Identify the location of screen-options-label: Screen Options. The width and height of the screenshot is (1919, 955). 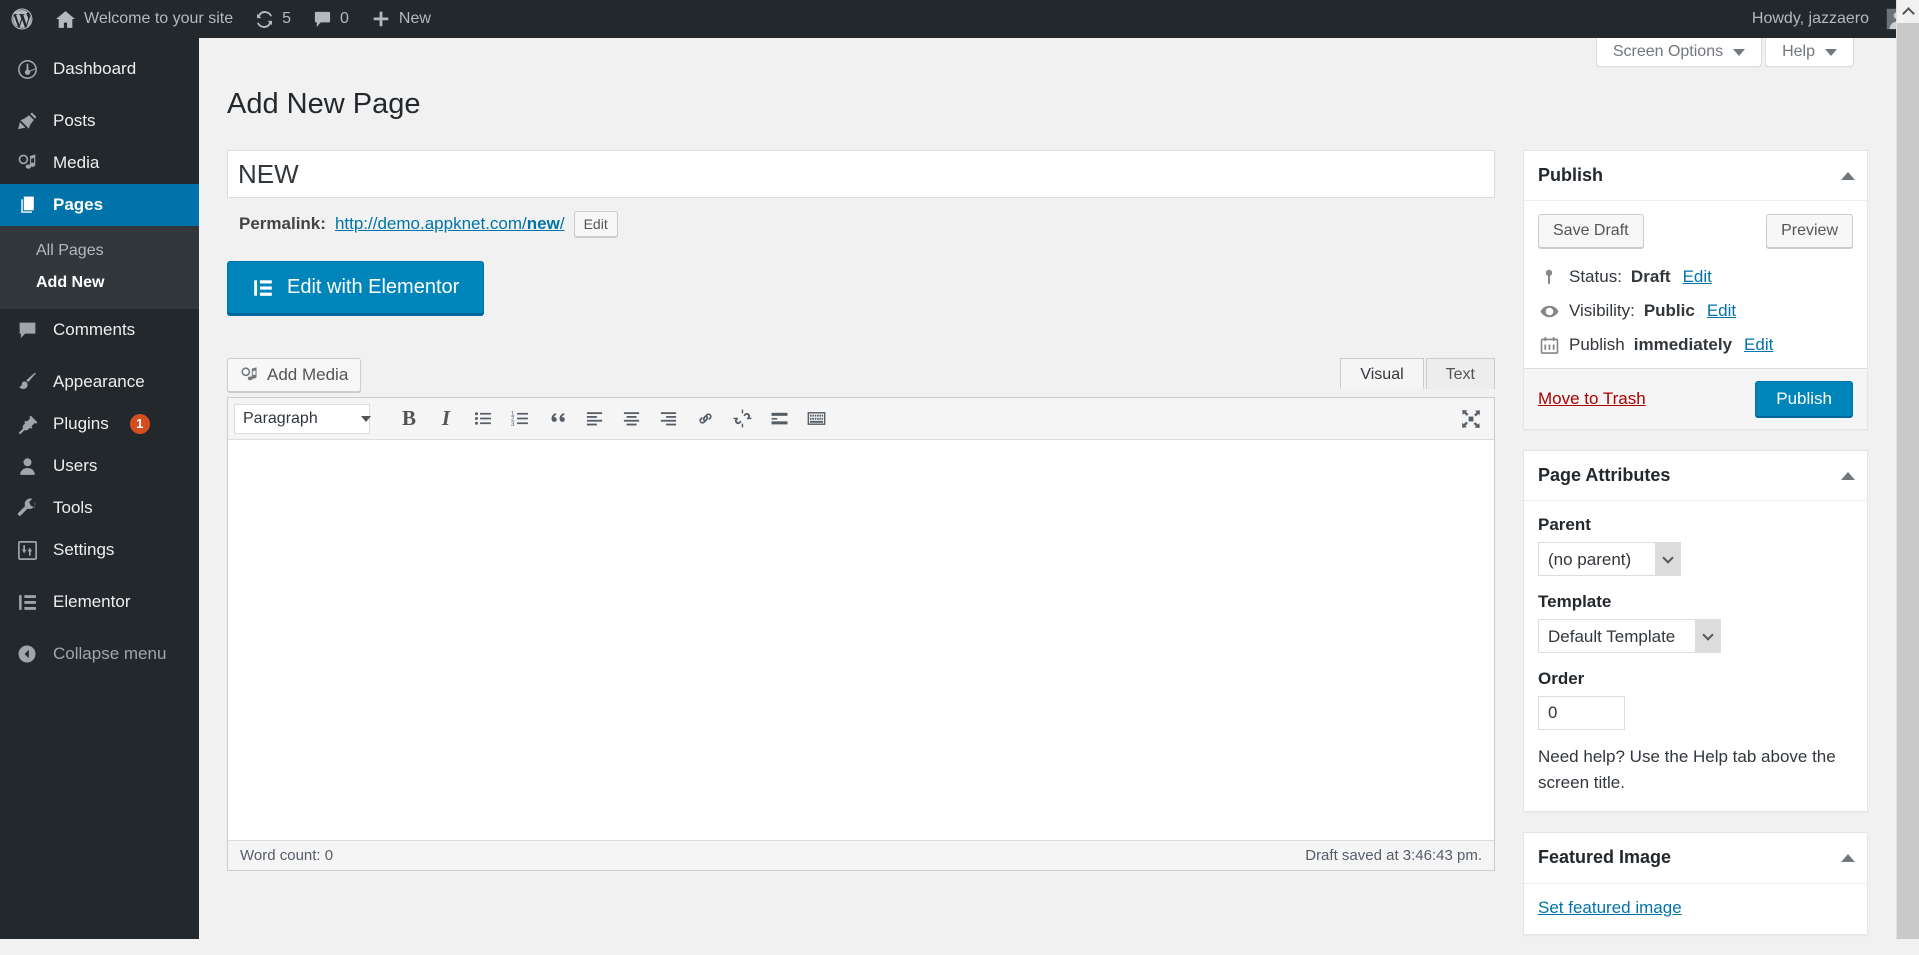
(1668, 51).